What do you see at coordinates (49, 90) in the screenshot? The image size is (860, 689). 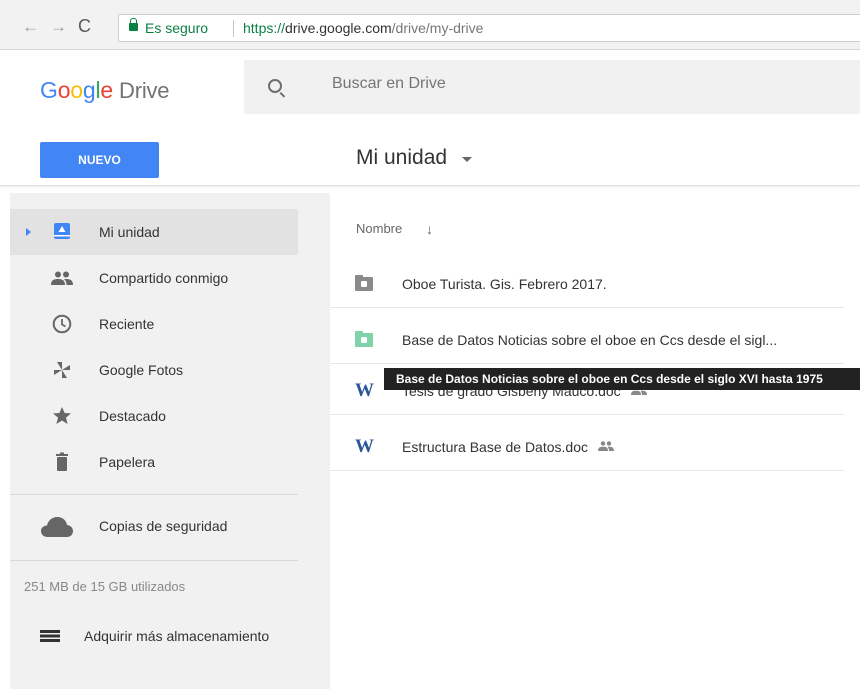 I see `logo-letter: G` at bounding box center [49, 90].